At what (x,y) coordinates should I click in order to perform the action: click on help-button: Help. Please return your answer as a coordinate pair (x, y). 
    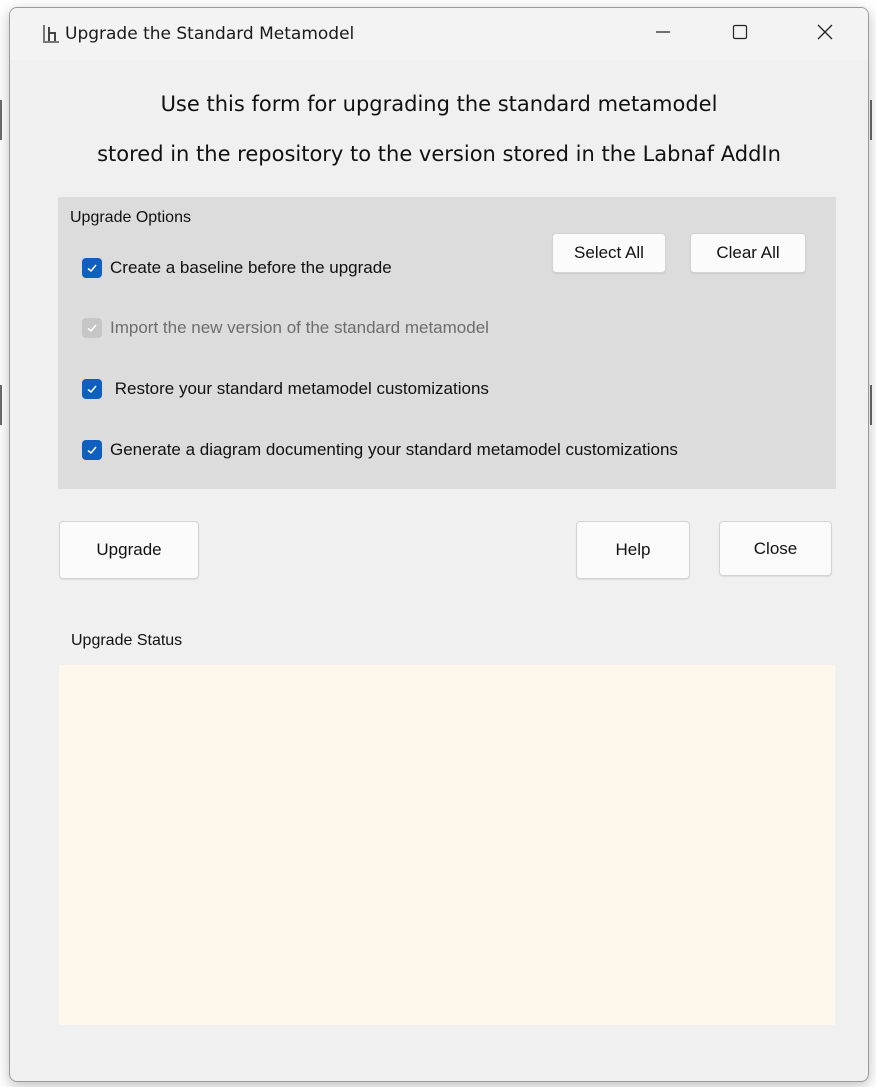
    Looking at the image, I should click on (633, 550).